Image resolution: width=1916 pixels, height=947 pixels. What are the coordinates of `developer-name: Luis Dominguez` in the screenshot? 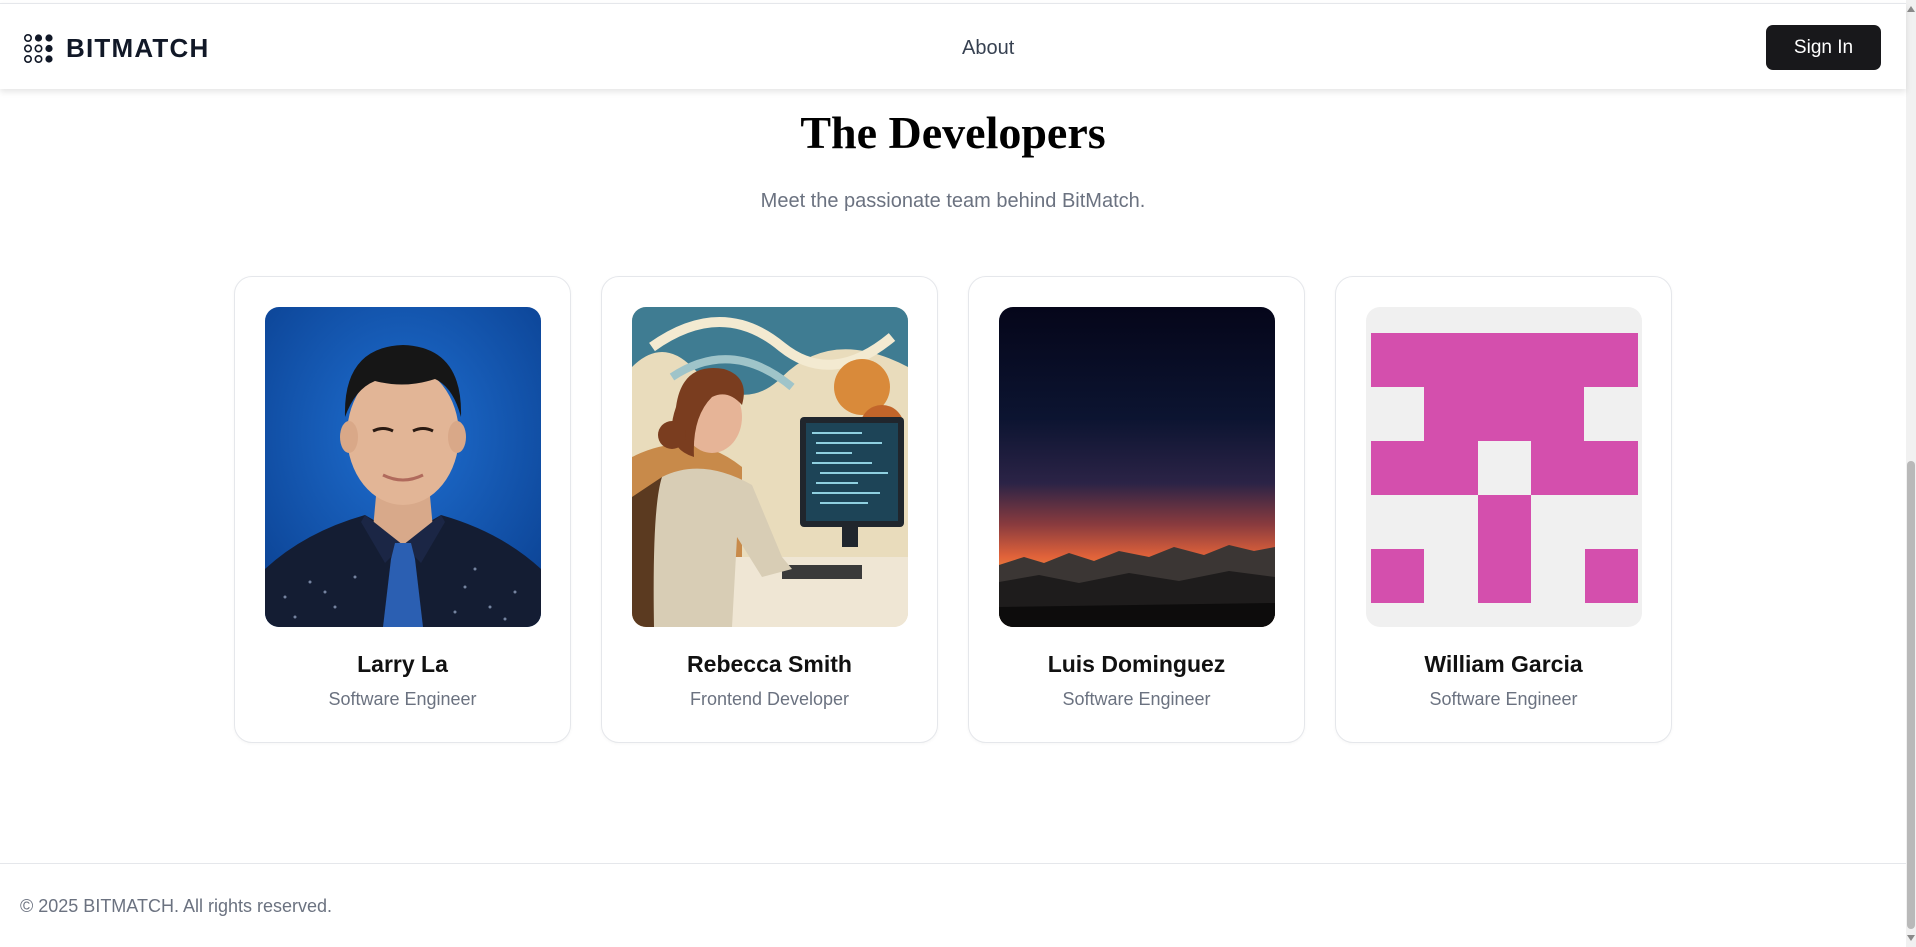 It's located at (1136, 664).